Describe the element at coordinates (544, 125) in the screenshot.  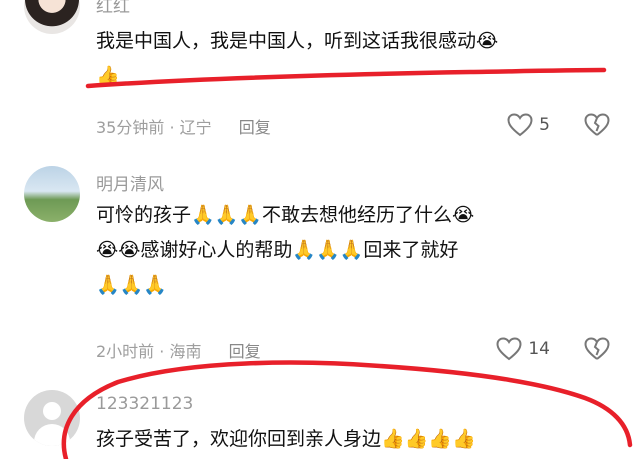
I see `like-count: 5` at that location.